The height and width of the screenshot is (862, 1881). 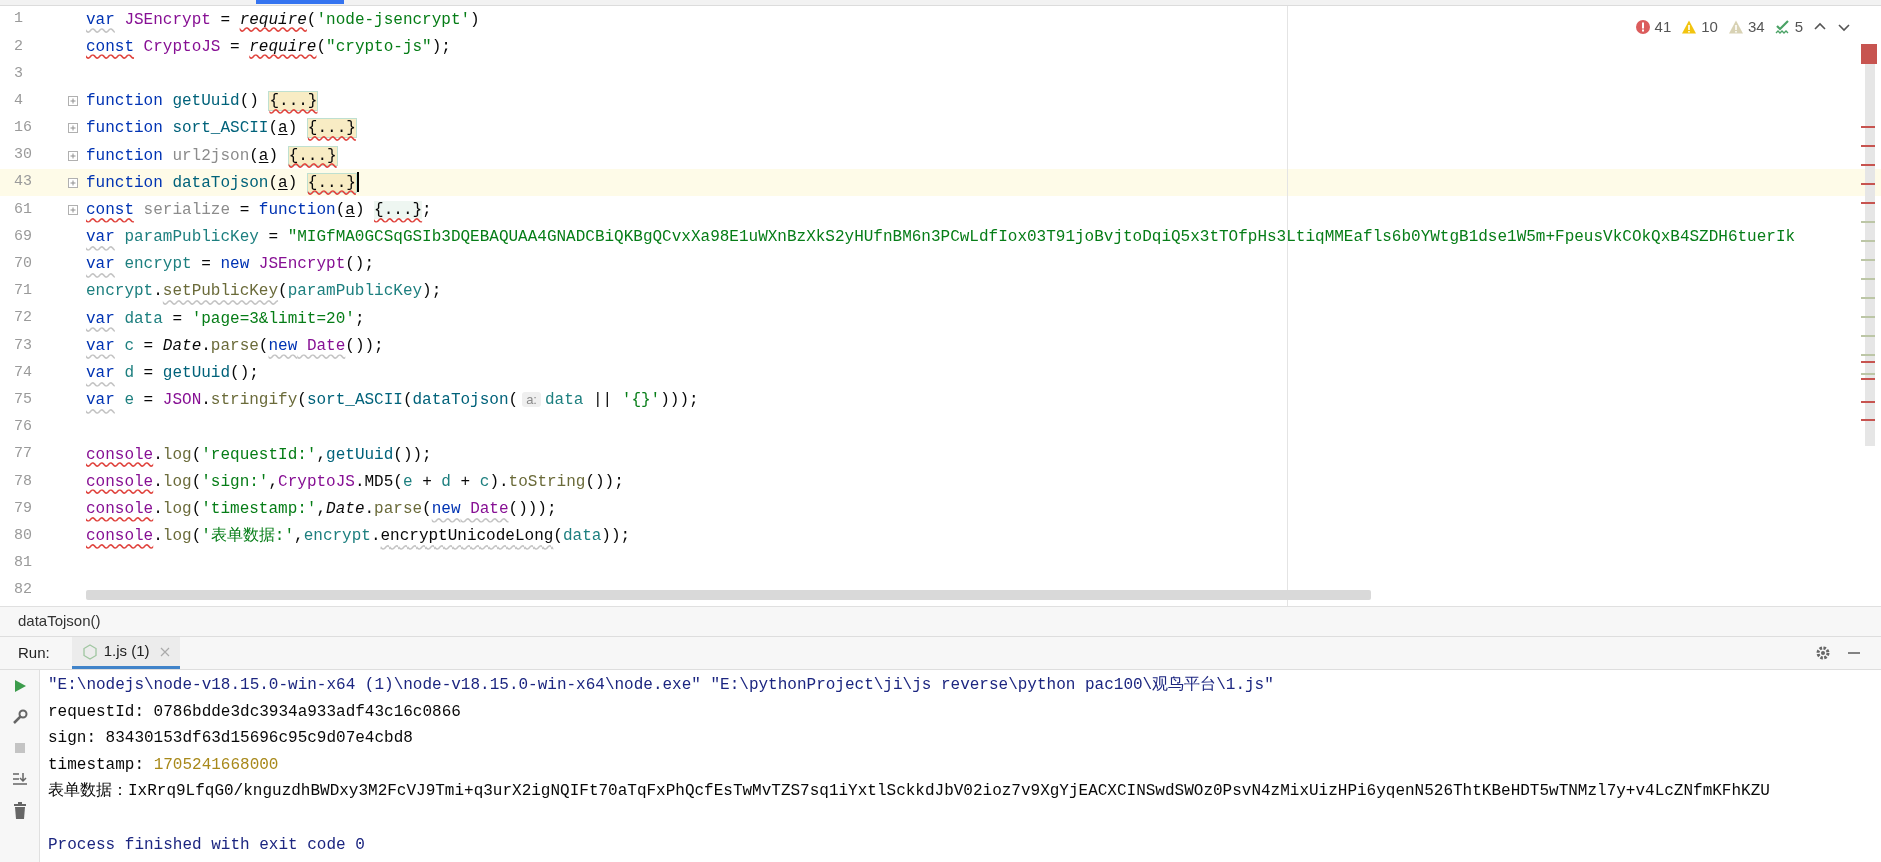 What do you see at coordinates (34, 652) in the screenshot?
I see `run-label: Run:` at bounding box center [34, 652].